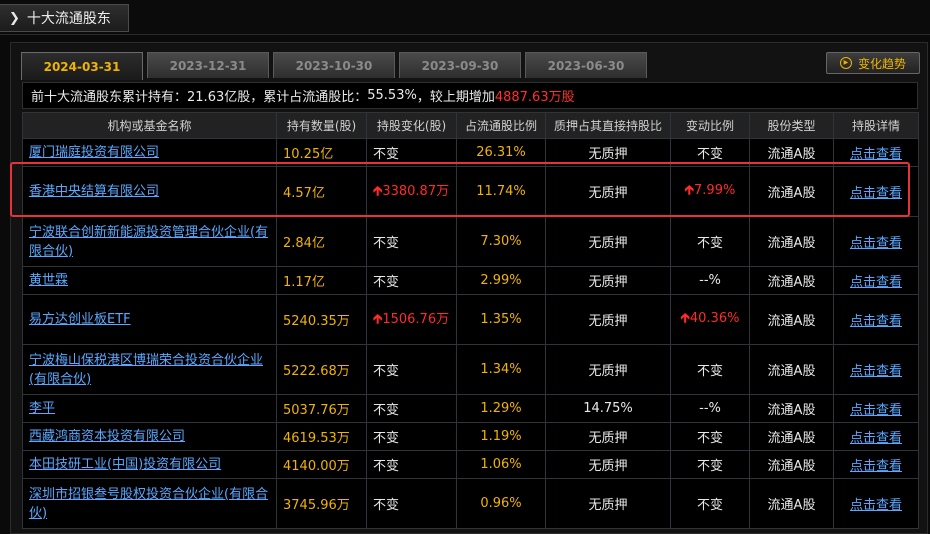  What do you see at coordinates (501, 319) in the screenshot?
I see `float-ratio-cell: 1.35%` at bounding box center [501, 319].